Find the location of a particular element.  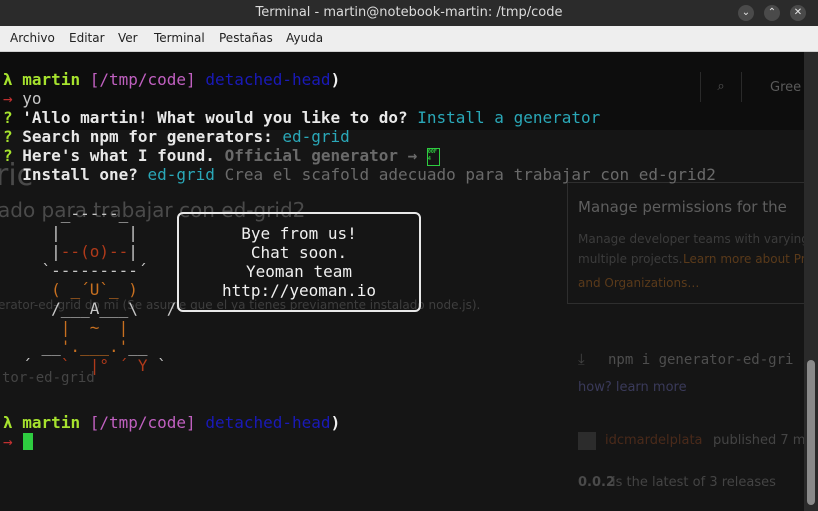

command-line: → yo is located at coordinates (22, 98).